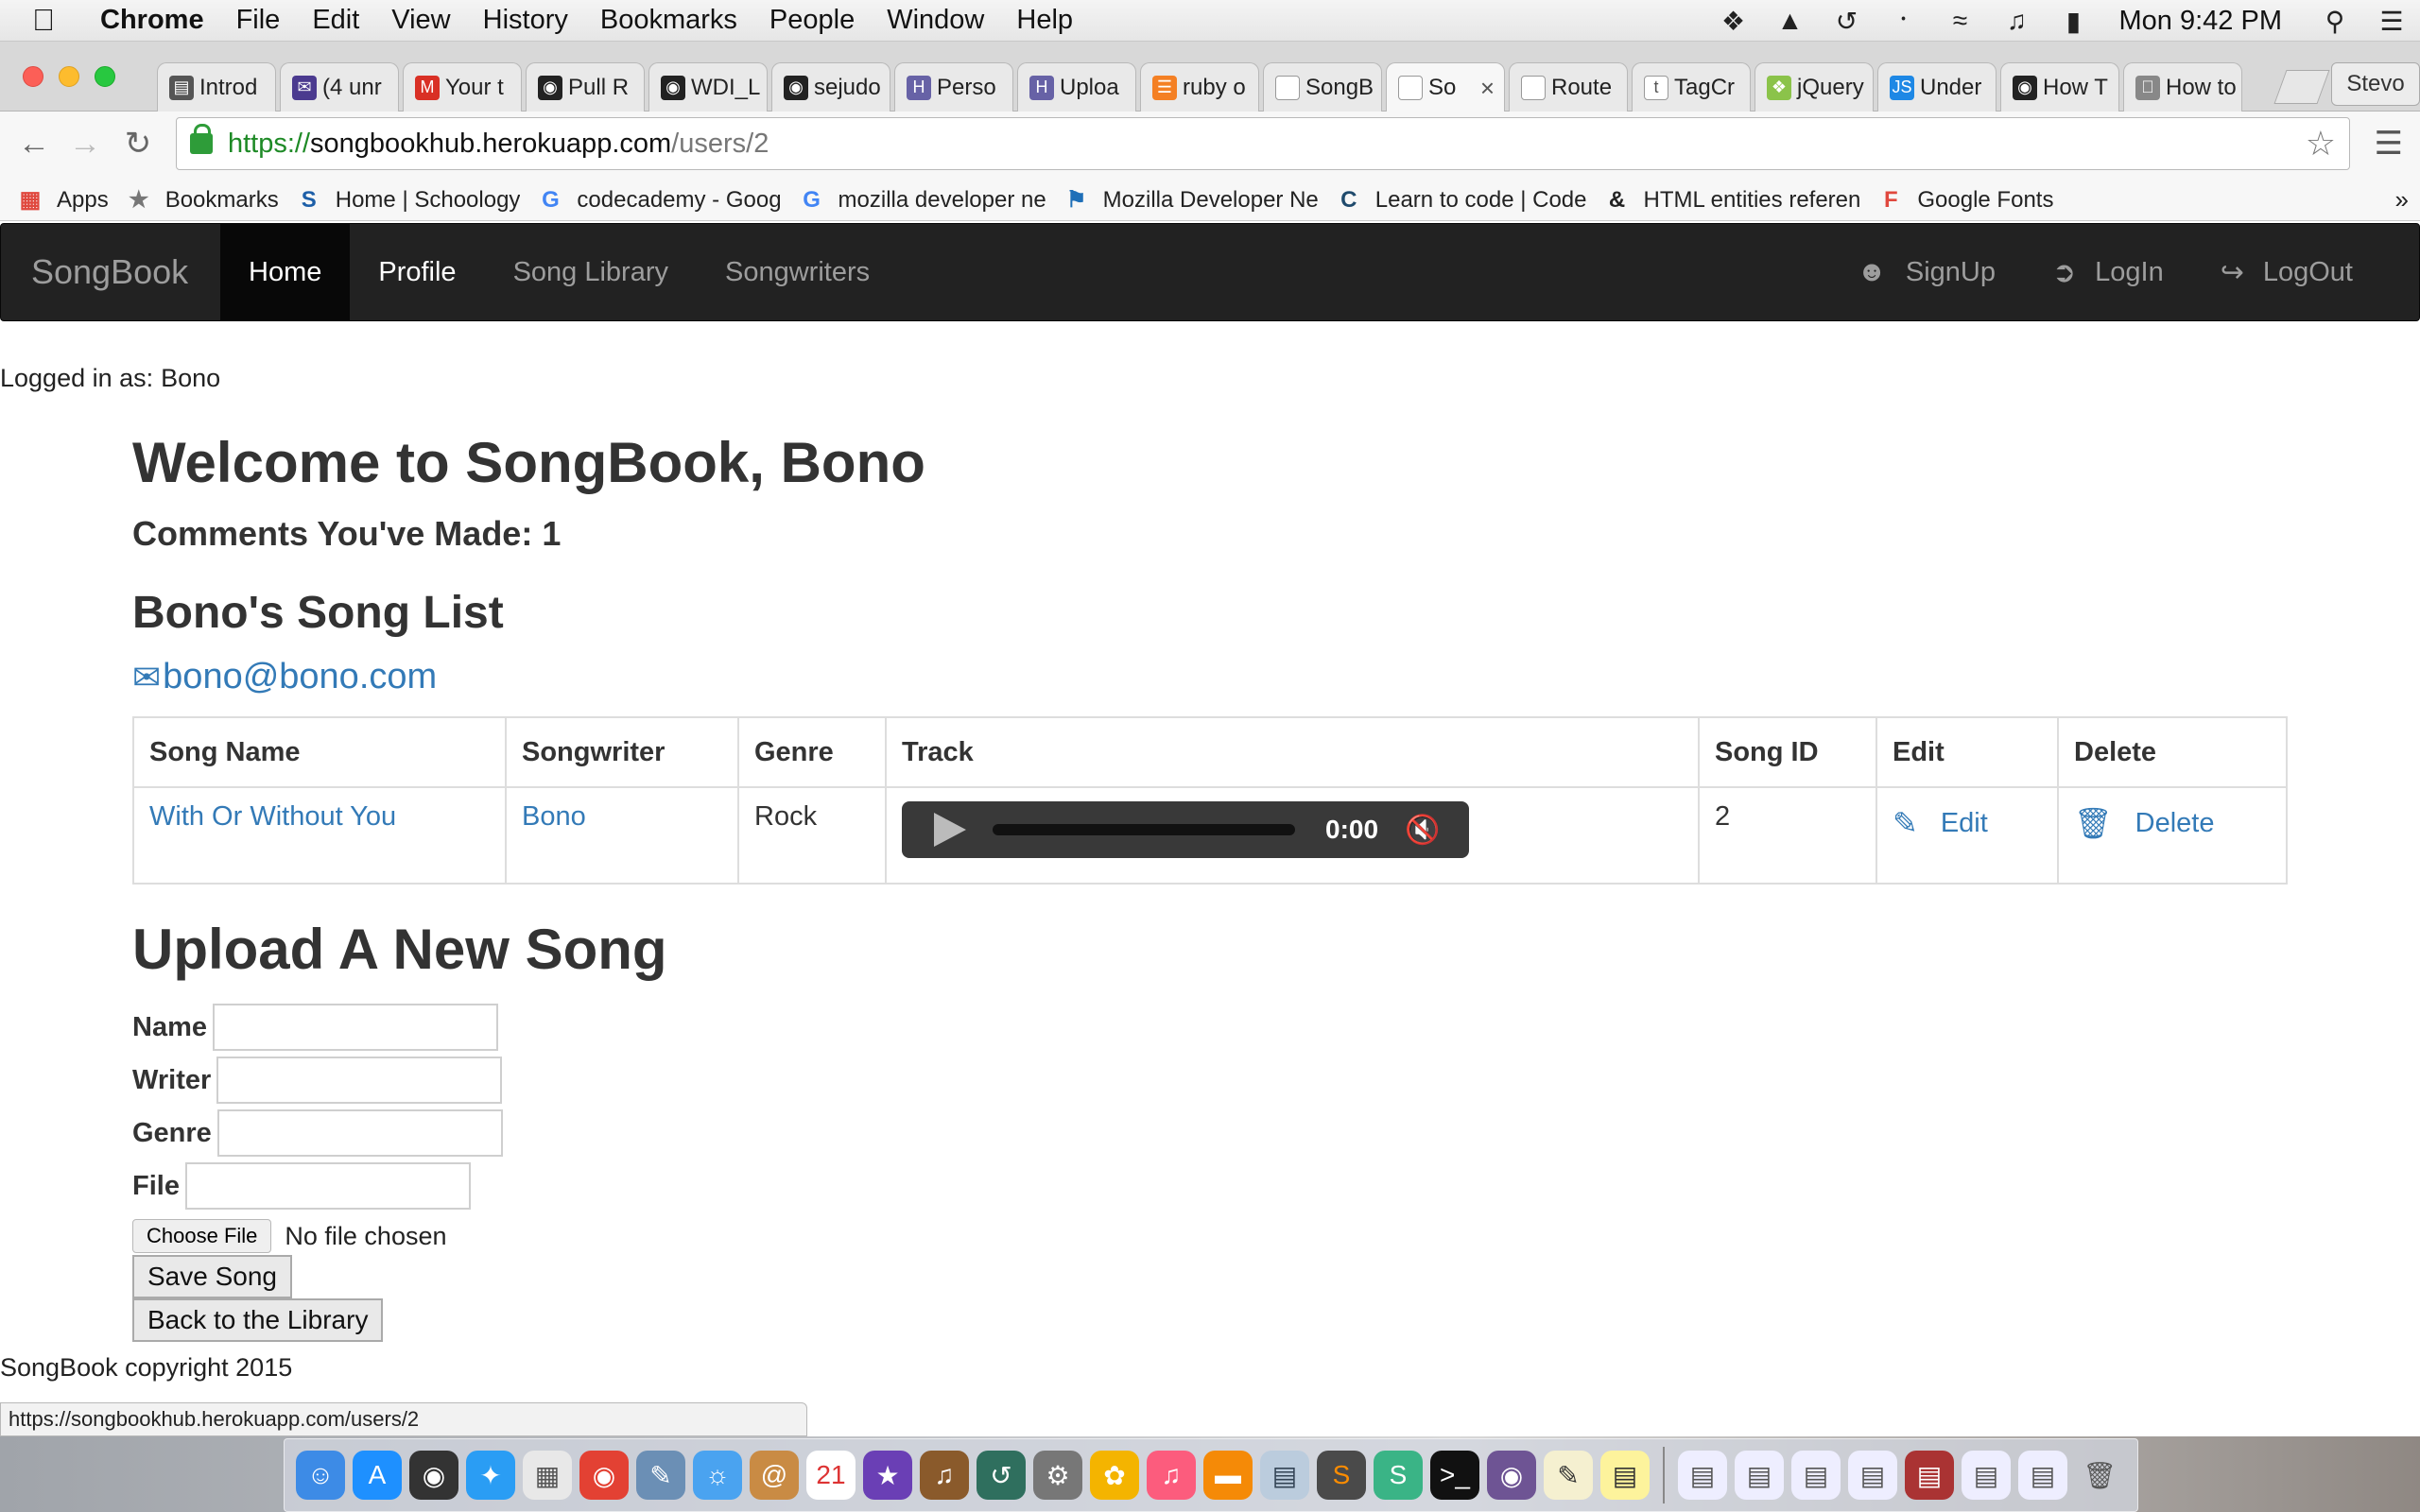  What do you see at coordinates (774, 1475) in the screenshot?
I see `contacts-icon: @` at bounding box center [774, 1475].